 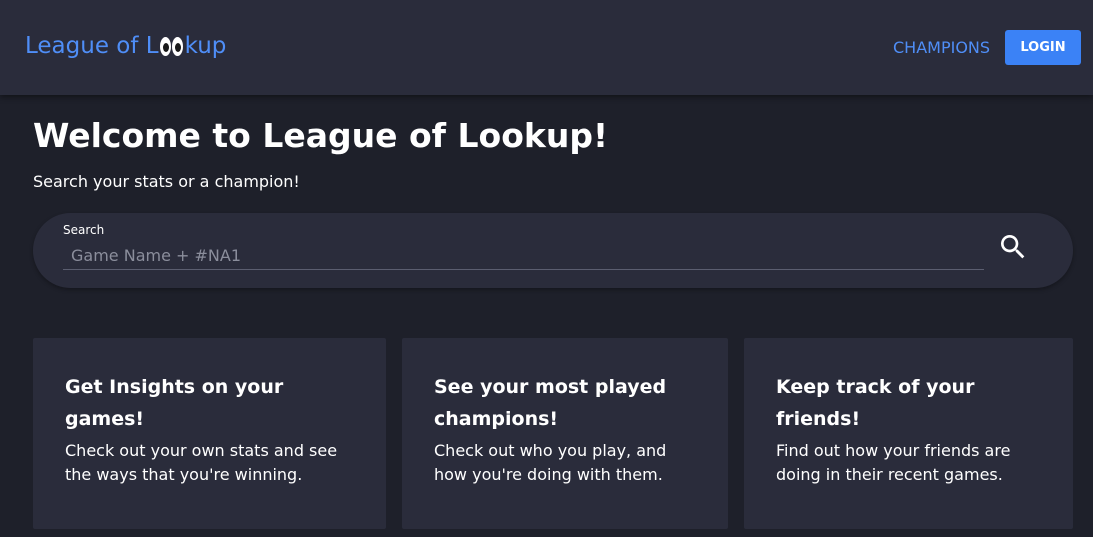 I want to click on card-title: Get Insights on your games!, so click(x=174, y=403).